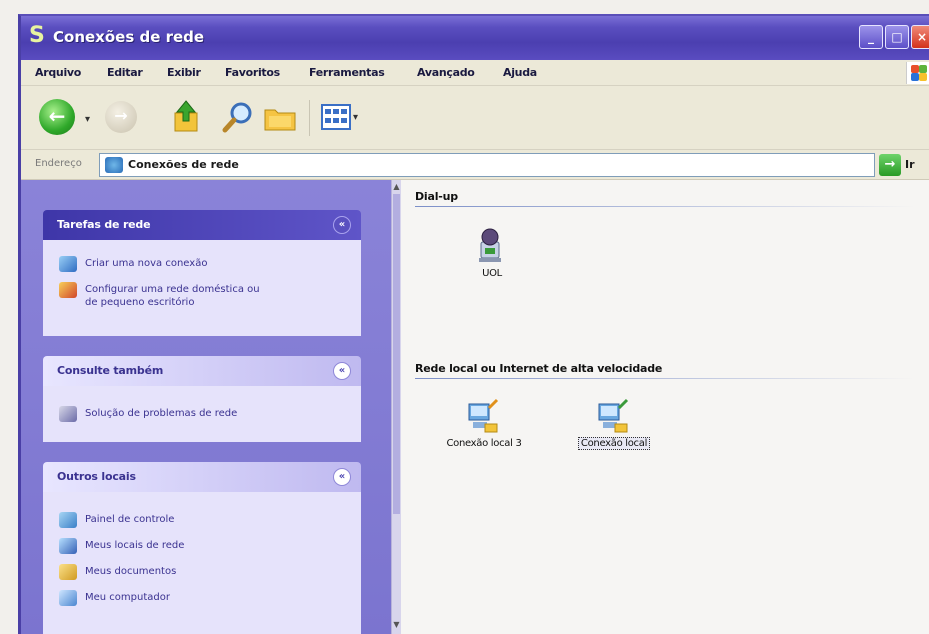 The height and width of the screenshot is (634, 929). I want to click on home-network-icon, so click(68, 290).